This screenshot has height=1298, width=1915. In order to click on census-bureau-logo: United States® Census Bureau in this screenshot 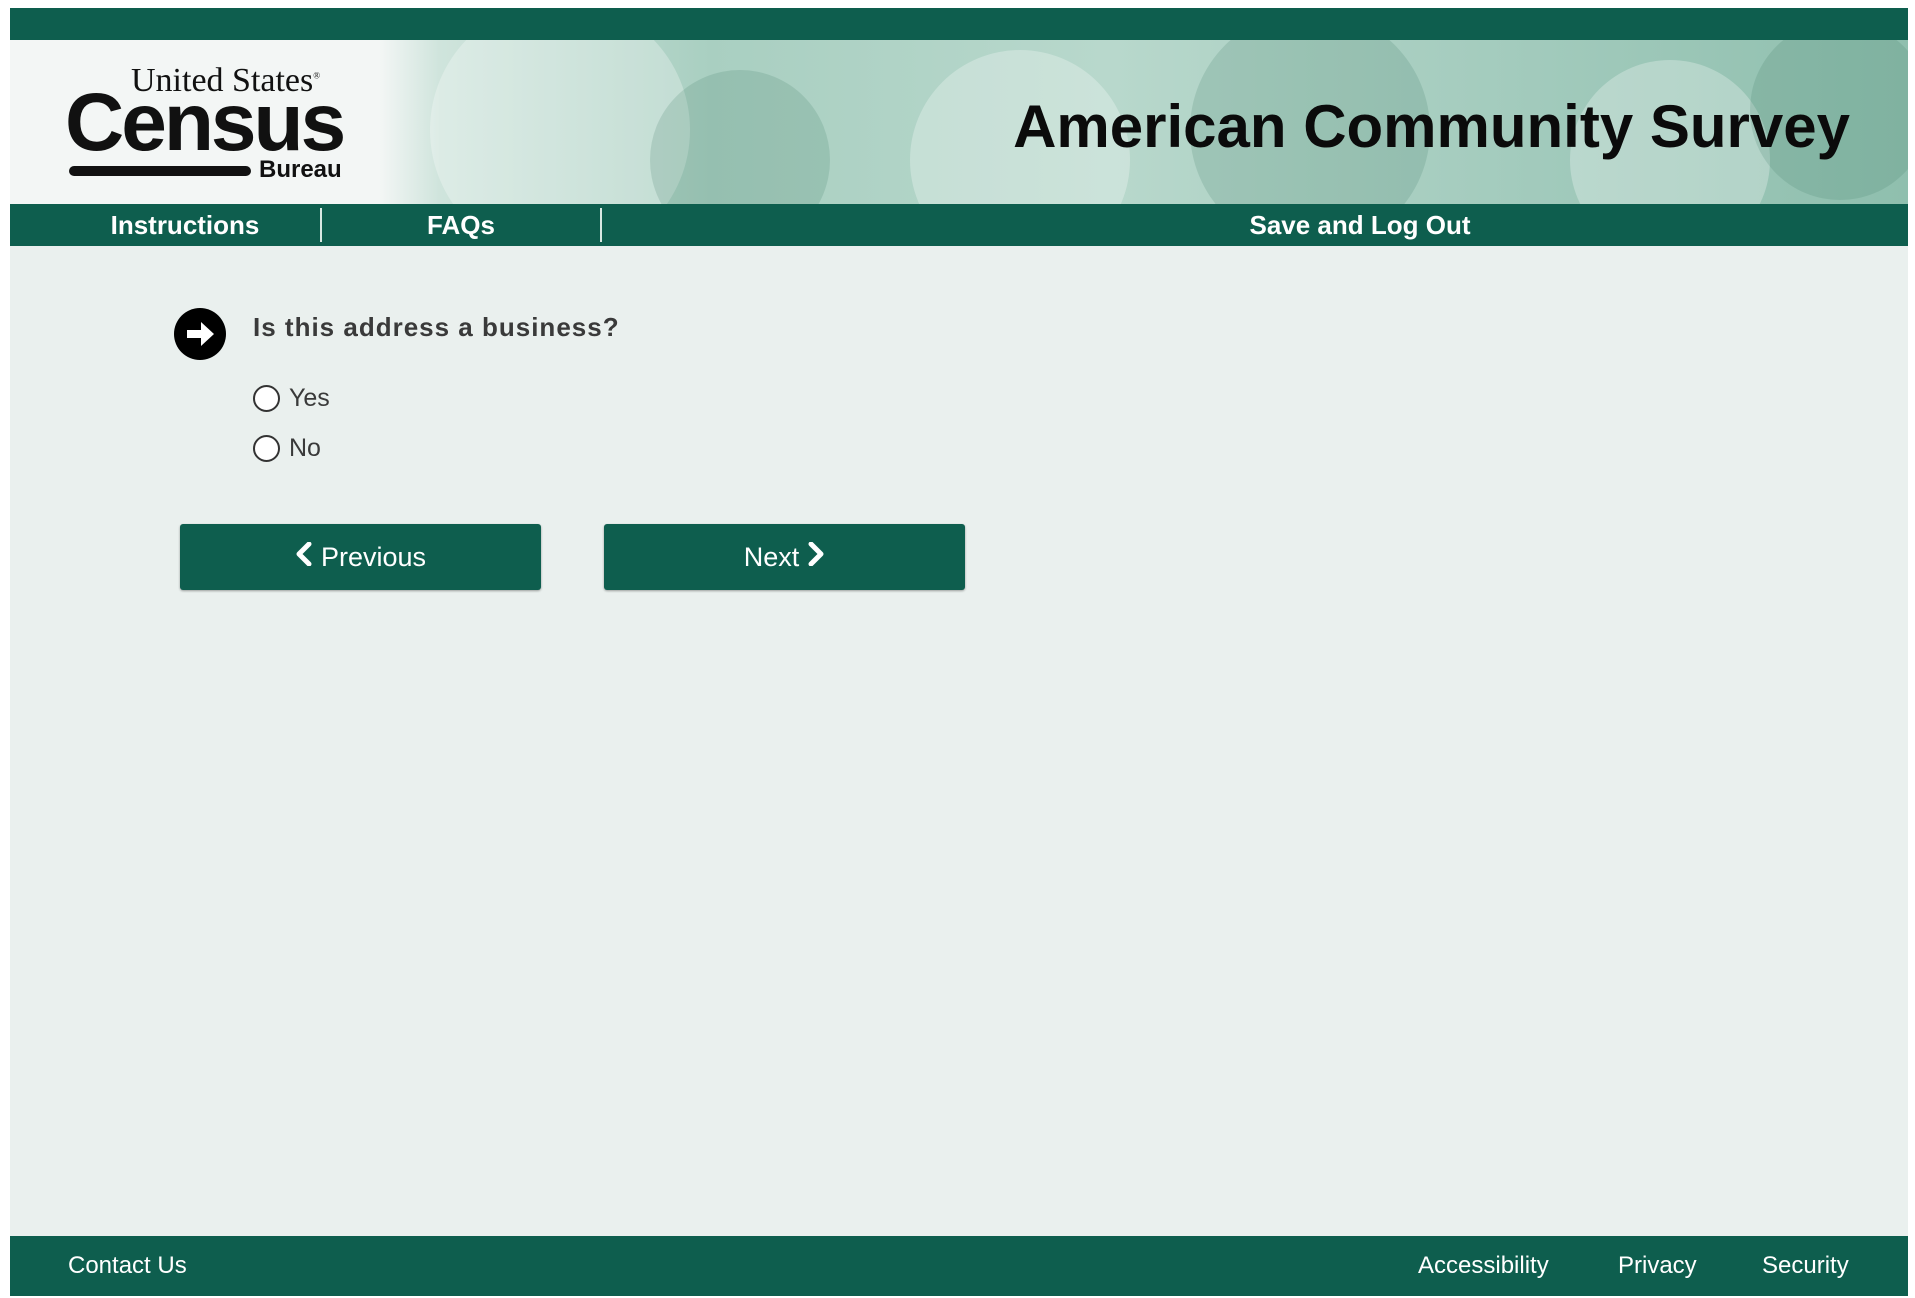, I will do `click(215, 122)`.